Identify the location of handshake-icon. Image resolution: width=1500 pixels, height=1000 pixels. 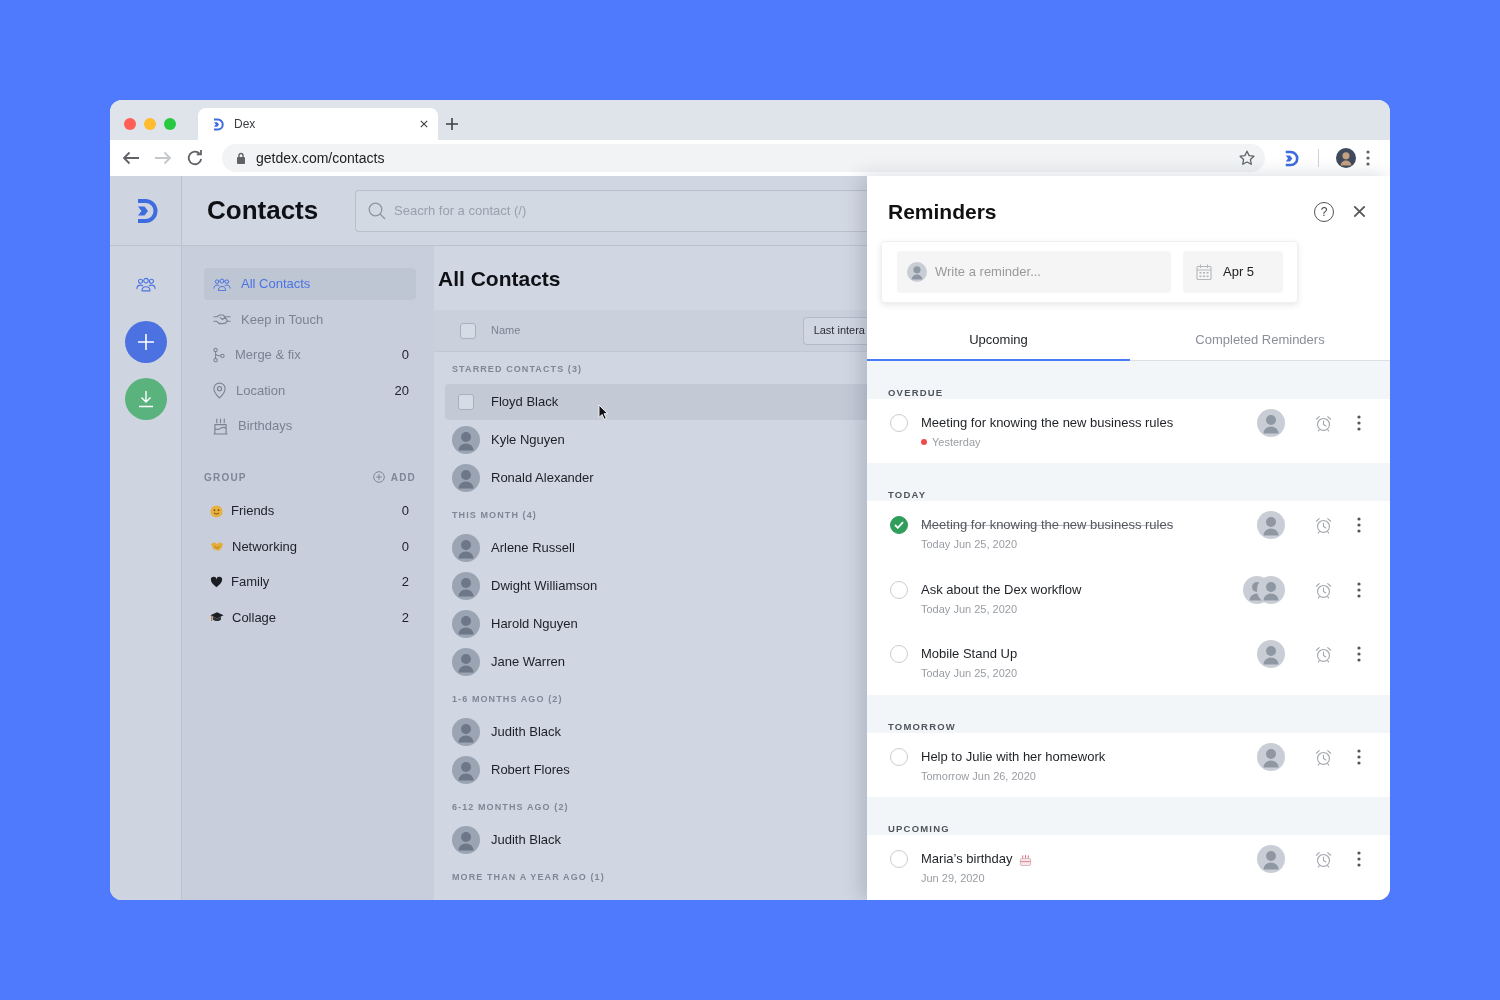
(217, 546).